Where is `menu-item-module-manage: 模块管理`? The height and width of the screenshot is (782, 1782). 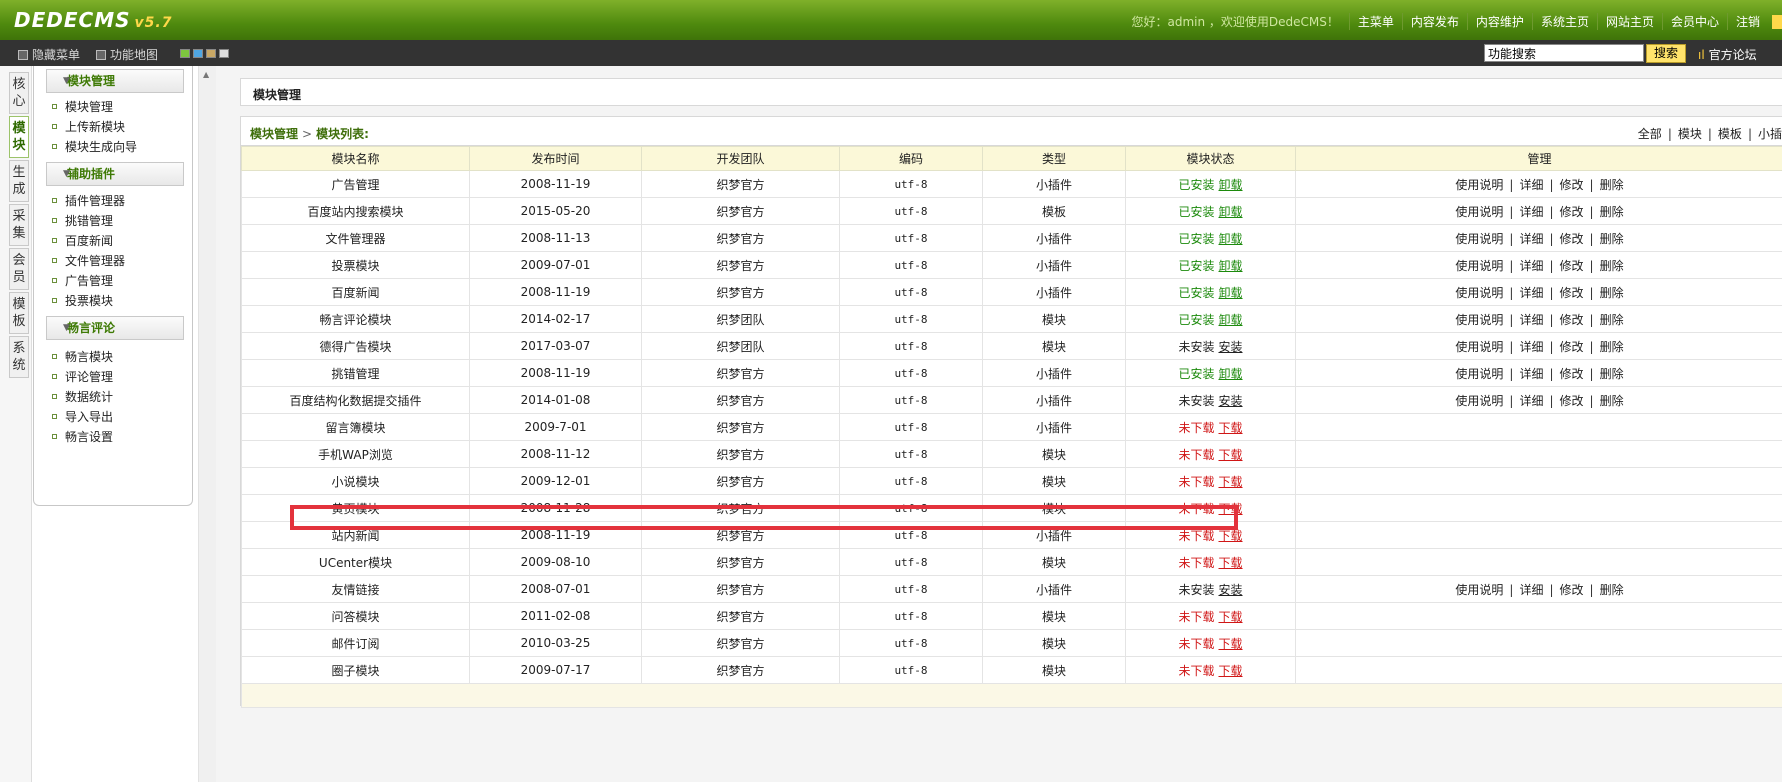
menu-item-module-manage: 模块管理 is located at coordinates (82, 106).